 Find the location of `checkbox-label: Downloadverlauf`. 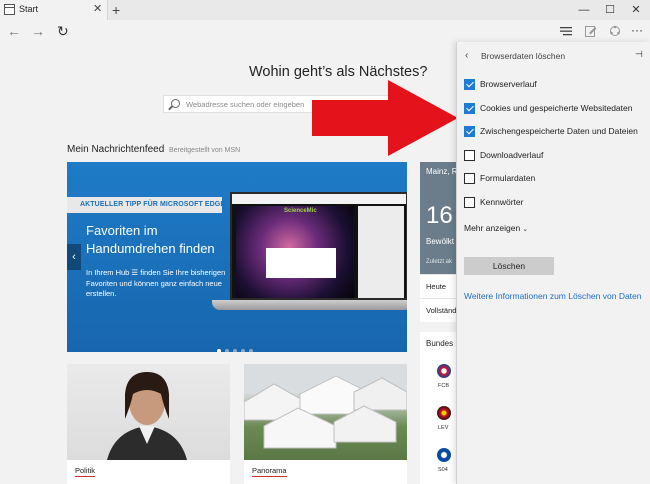

checkbox-label: Downloadverlauf is located at coordinates (512, 154).